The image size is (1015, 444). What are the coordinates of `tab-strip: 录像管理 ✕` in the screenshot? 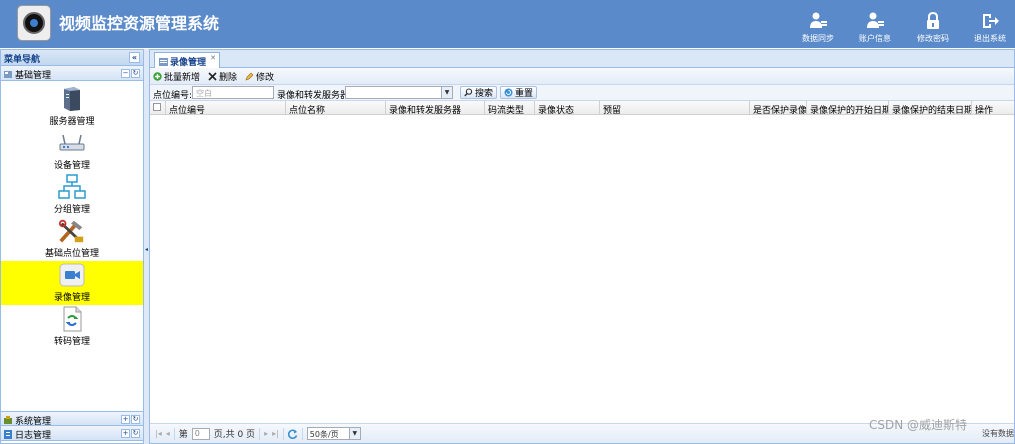 It's located at (582, 59).